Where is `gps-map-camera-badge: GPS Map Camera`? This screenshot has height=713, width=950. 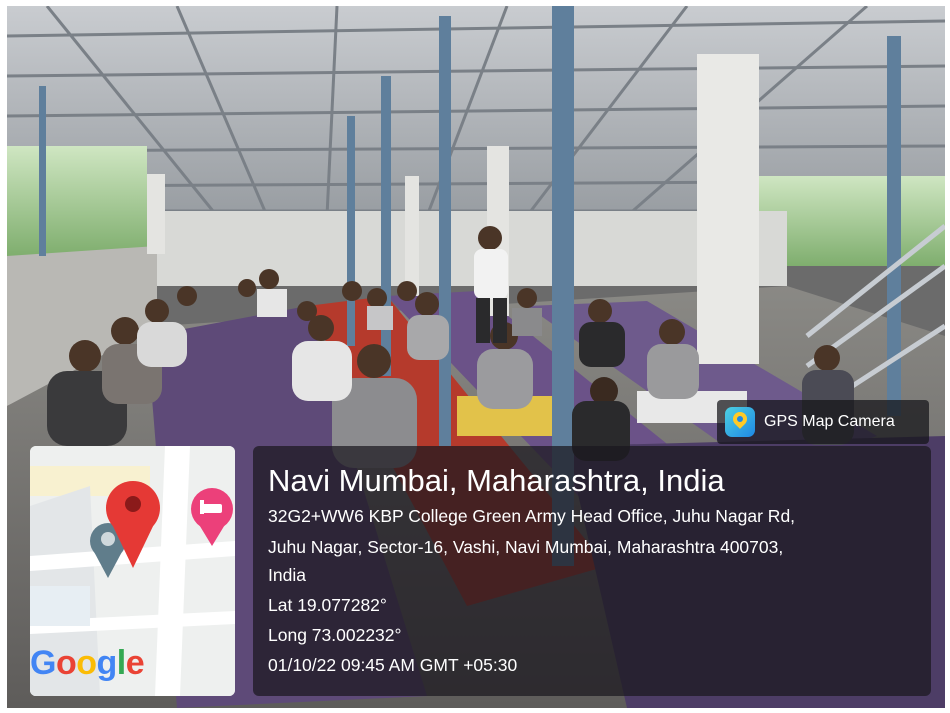
gps-map-camera-badge: GPS Map Camera is located at coordinates (823, 422).